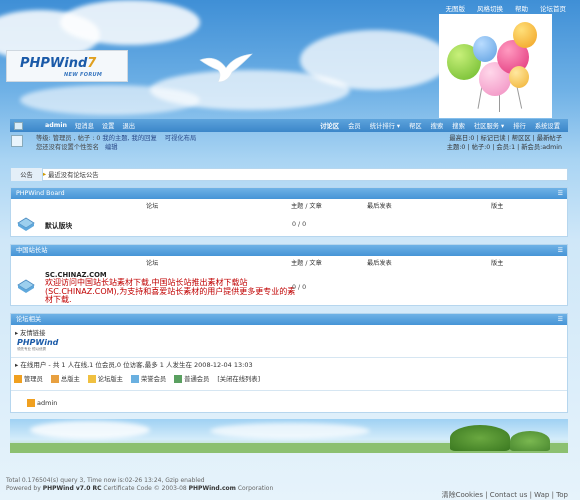  I want to click on forum-link-default: 默认版块, so click(58, 225).